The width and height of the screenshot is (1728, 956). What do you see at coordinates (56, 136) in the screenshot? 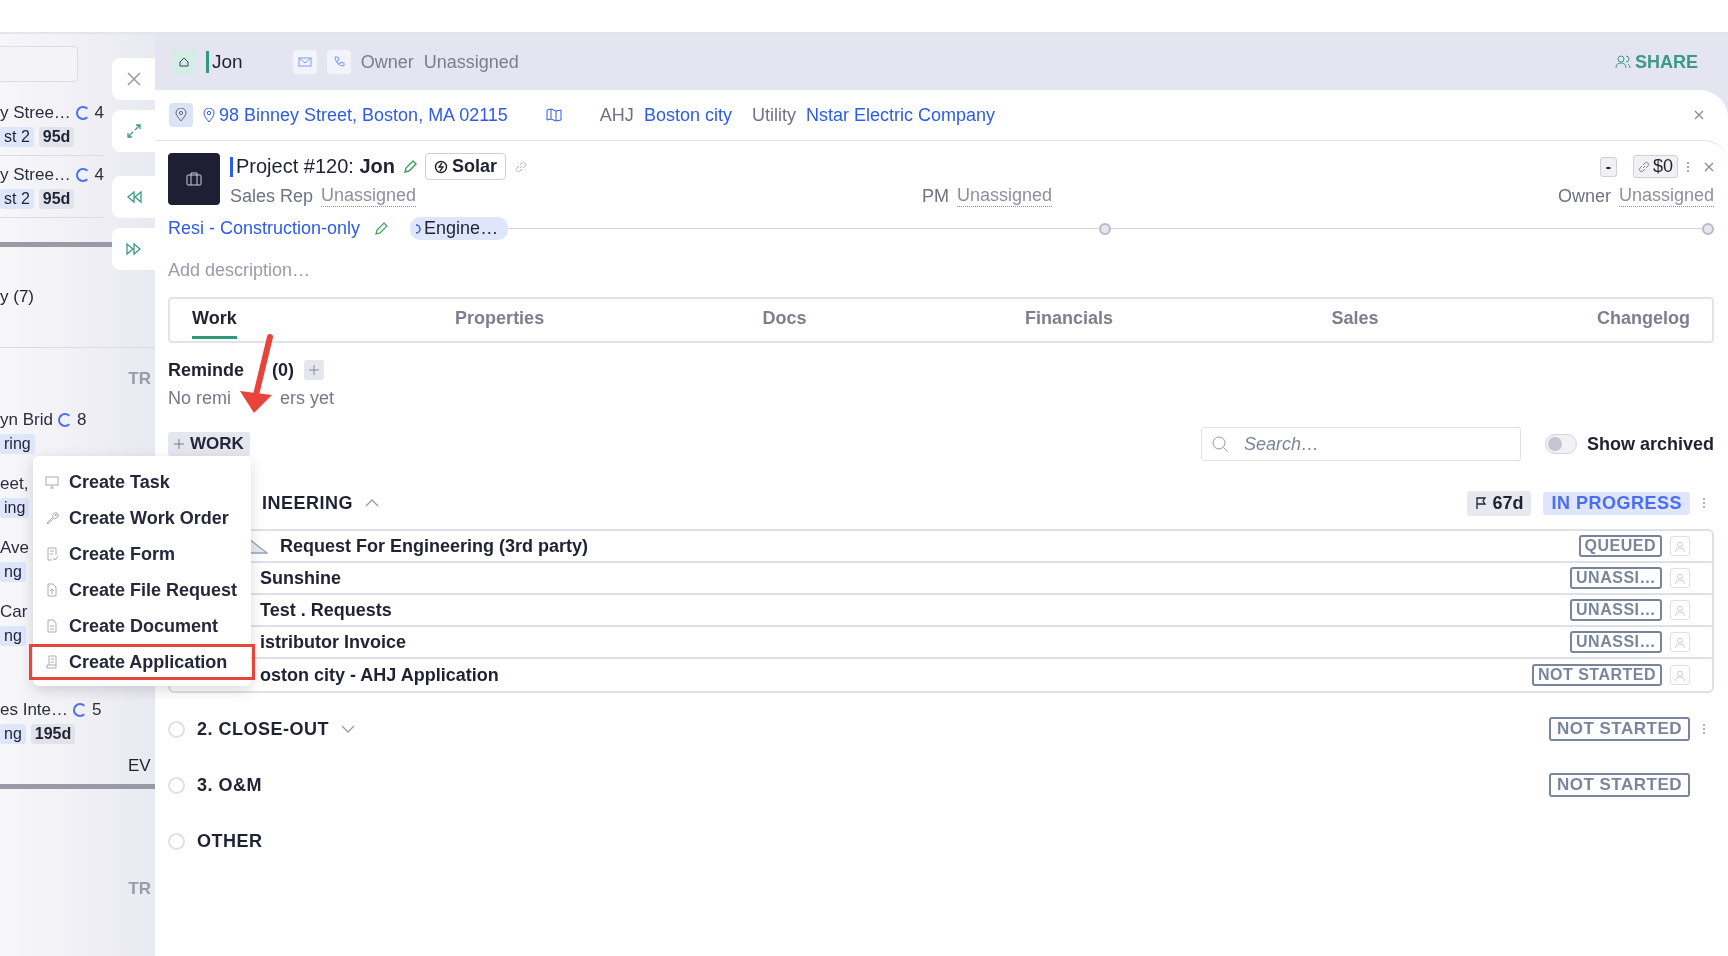
I see `age-tag: 95d` at bounding box center [56, 136].